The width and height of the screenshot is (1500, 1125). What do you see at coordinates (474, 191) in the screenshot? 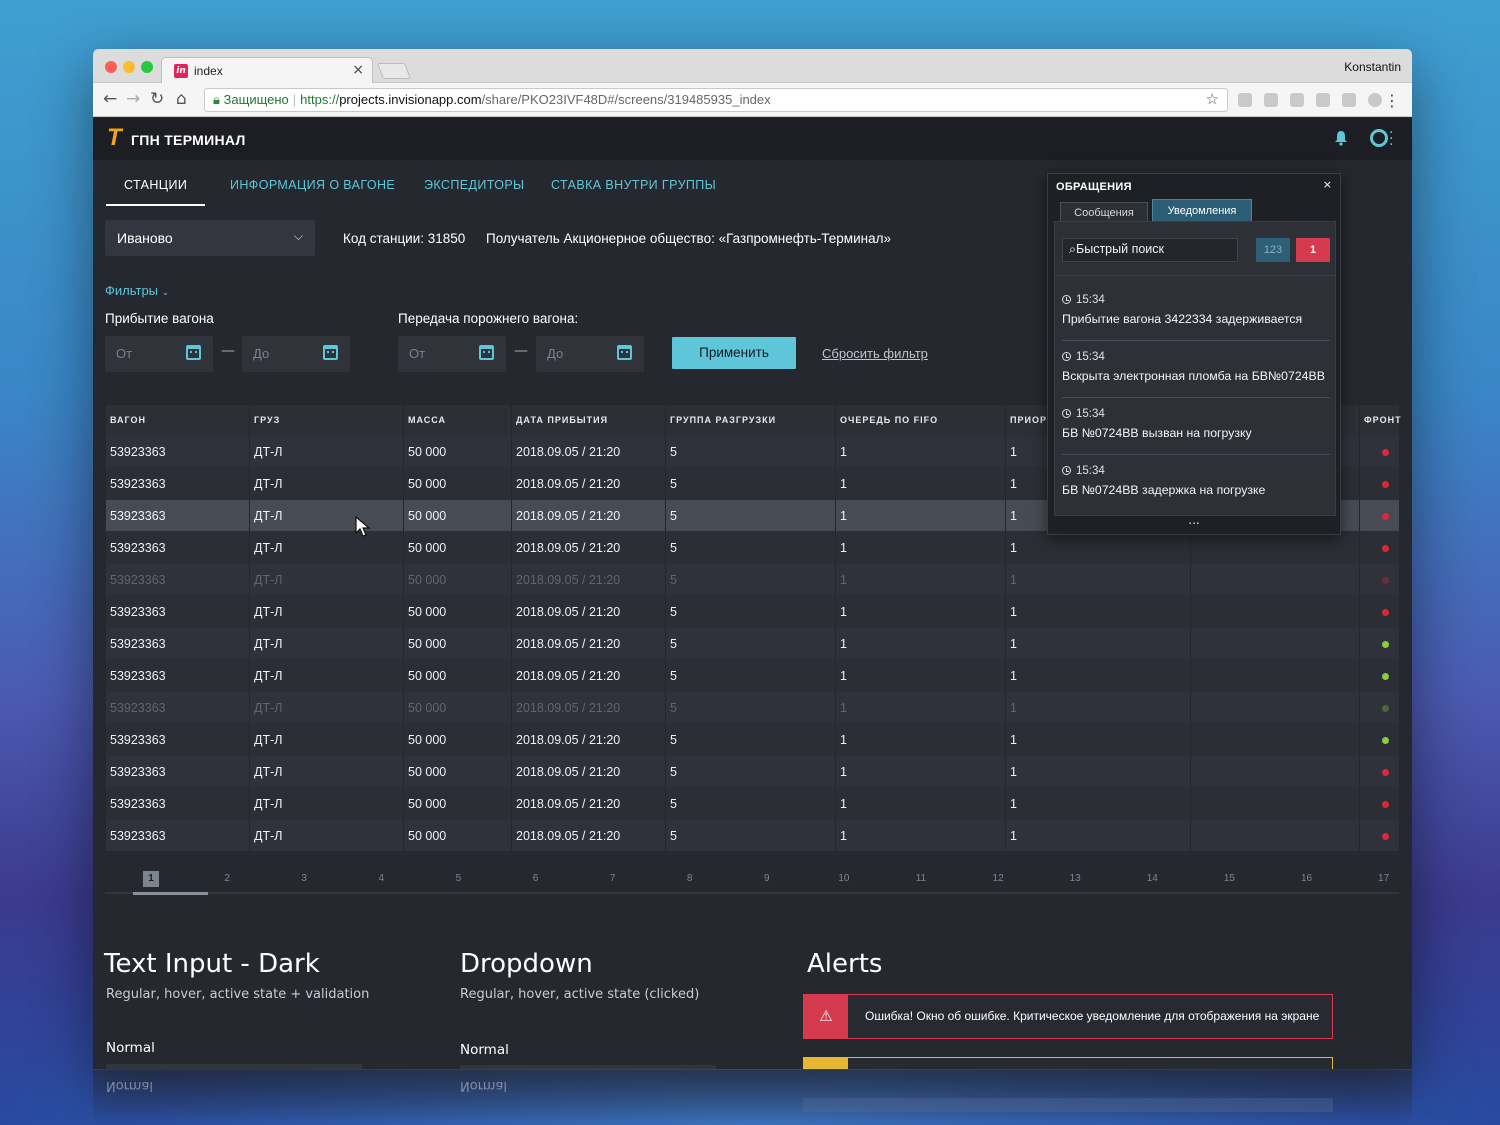
I see `tab-forwarders: ЭКСПЕДИТОРЫ` at bounding box center [474, 191].